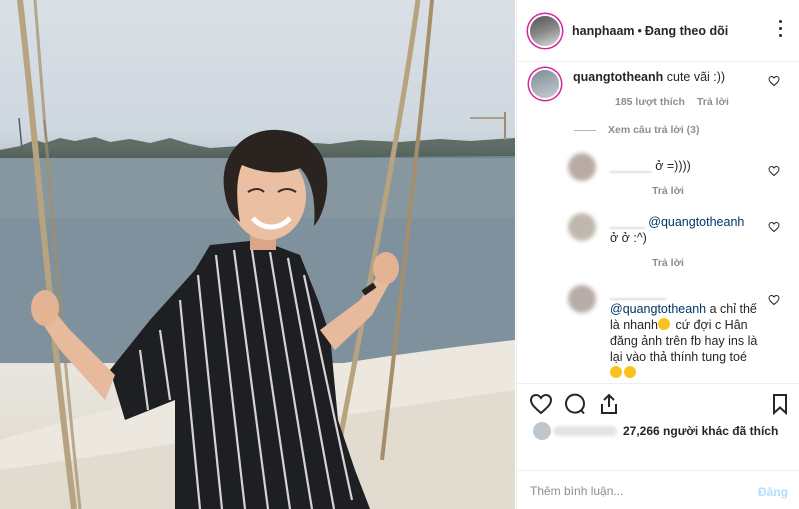 This screenshot has width=799, height=509. Describe the element at coordinates (585, 431) in the screenshot. I see `liker-name-blurred` at that location.